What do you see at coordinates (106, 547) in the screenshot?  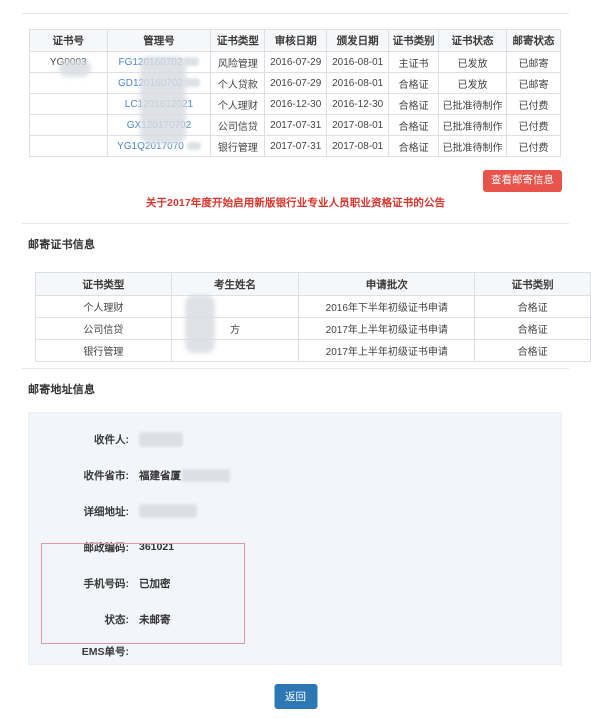 I see `postcode-label: 邮政编码:` at bounding box center [106, 547].